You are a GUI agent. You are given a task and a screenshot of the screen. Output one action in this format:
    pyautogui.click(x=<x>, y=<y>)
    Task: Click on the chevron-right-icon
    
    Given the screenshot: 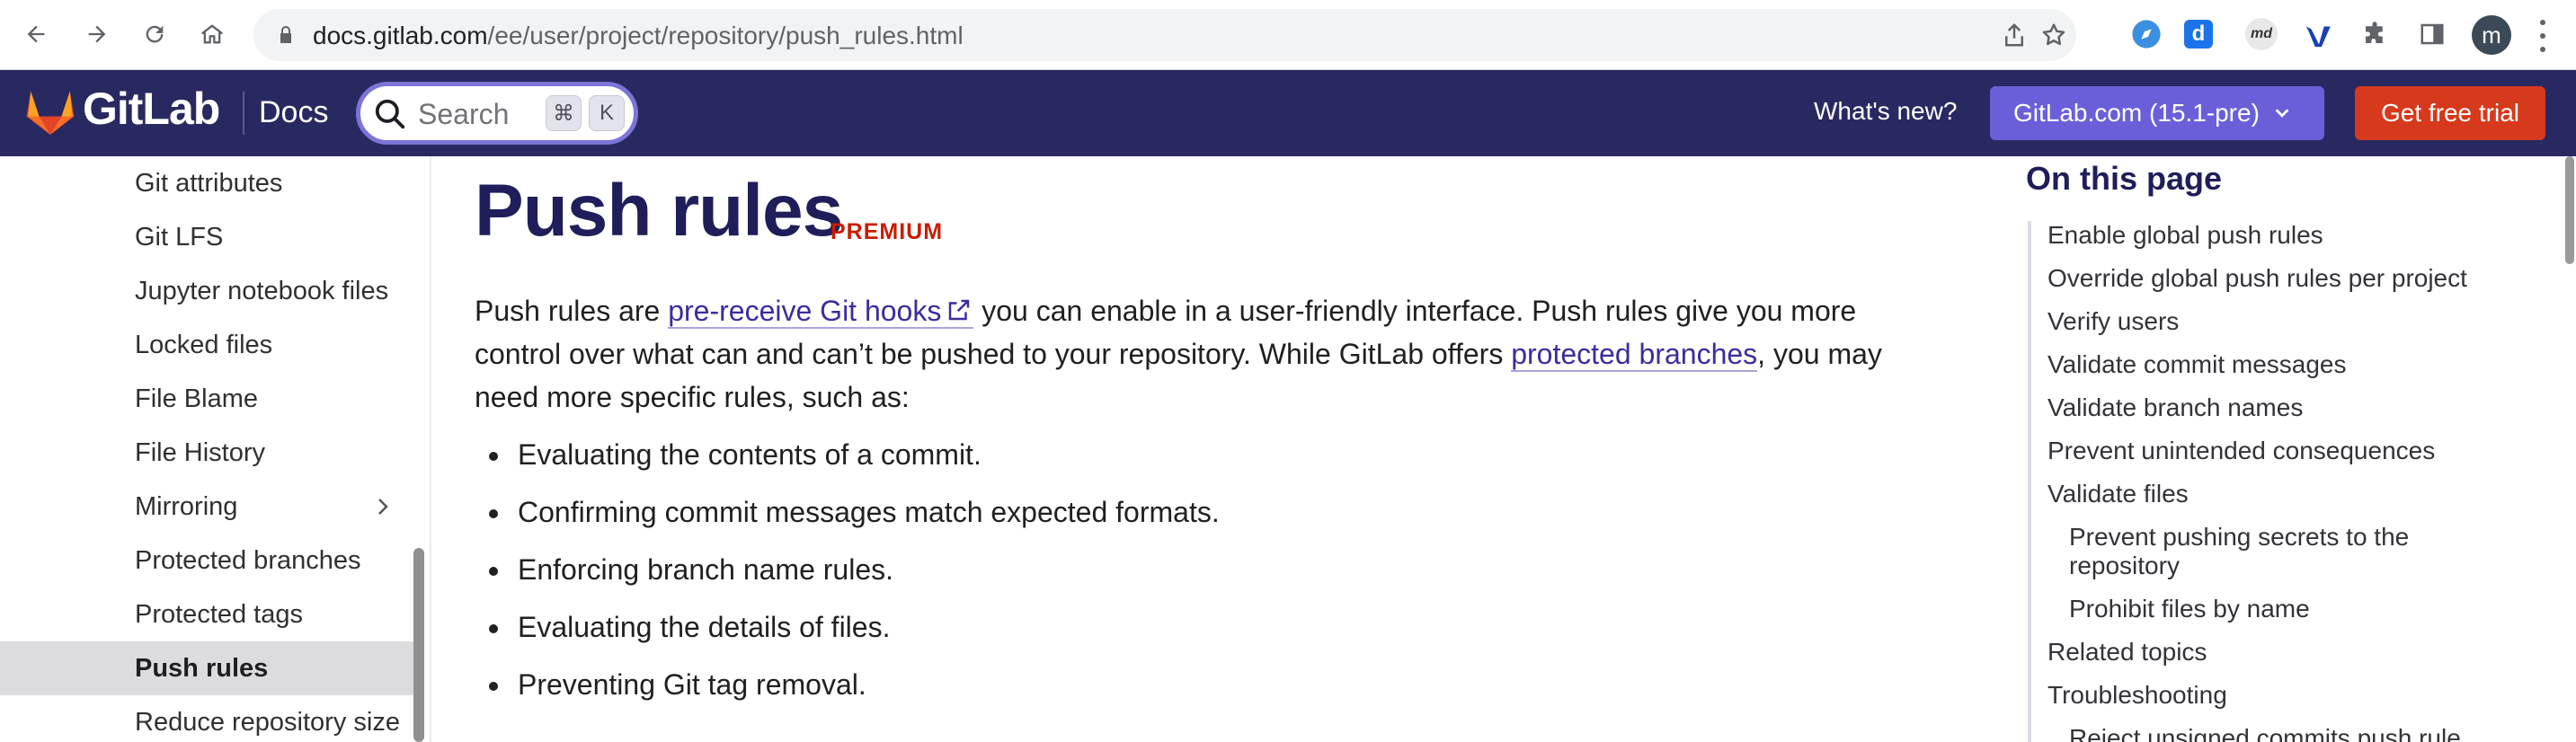 What is the action you would take?
    pyautogui.click(x=383, y=507)
    